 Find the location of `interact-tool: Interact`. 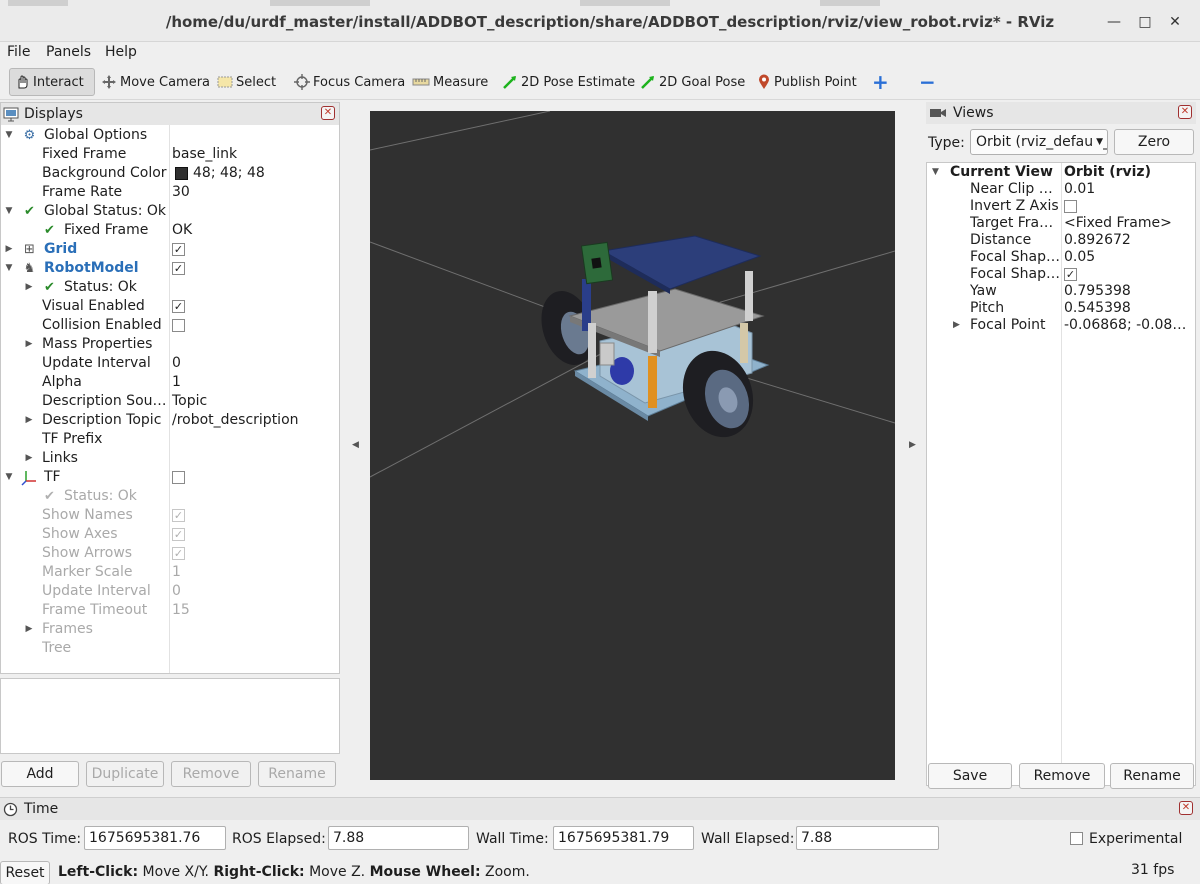

interact-tool: Interact is located at coordinates (52, 82).